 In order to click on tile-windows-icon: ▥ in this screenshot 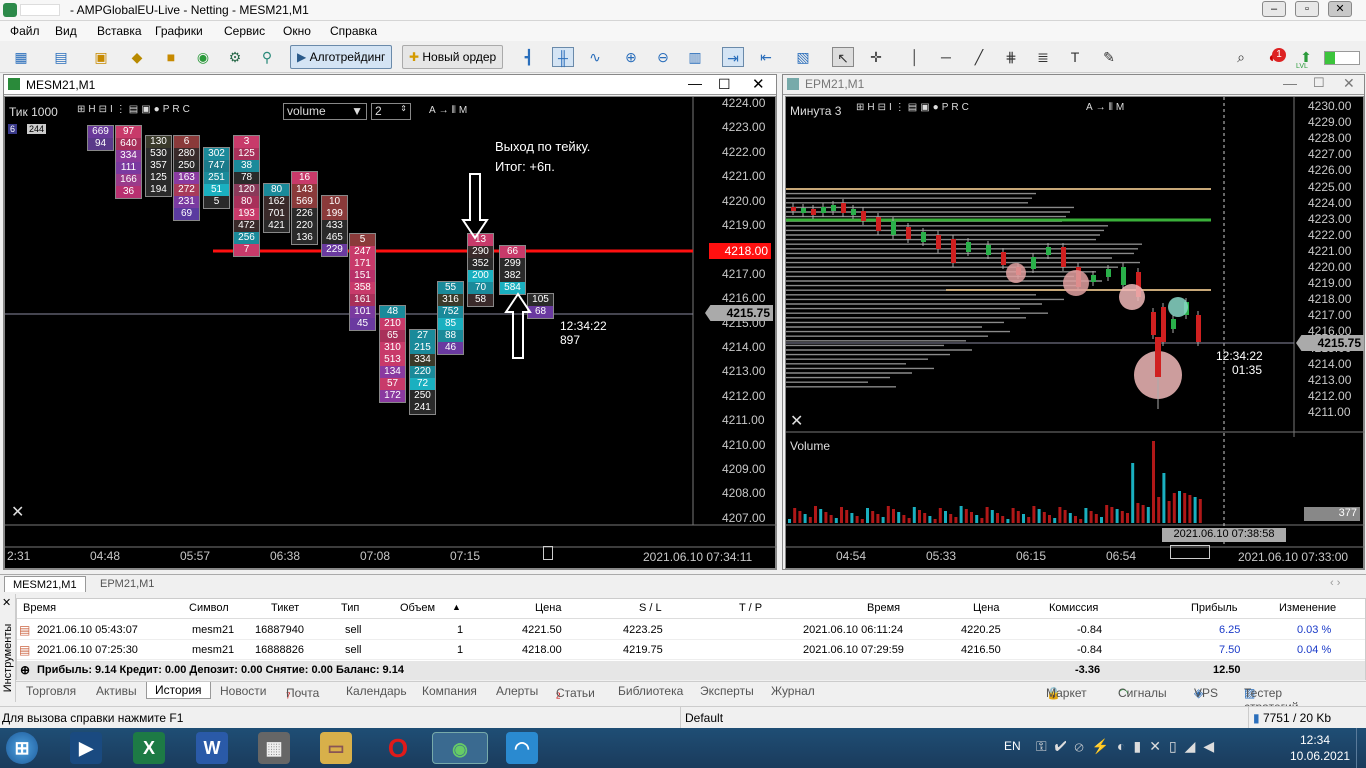, I will do `click(695, 57)`.